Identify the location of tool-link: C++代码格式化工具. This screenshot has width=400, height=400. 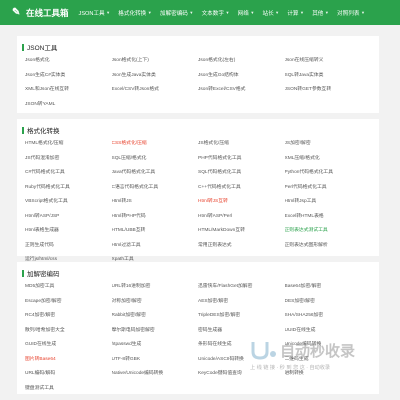
(241, 188).